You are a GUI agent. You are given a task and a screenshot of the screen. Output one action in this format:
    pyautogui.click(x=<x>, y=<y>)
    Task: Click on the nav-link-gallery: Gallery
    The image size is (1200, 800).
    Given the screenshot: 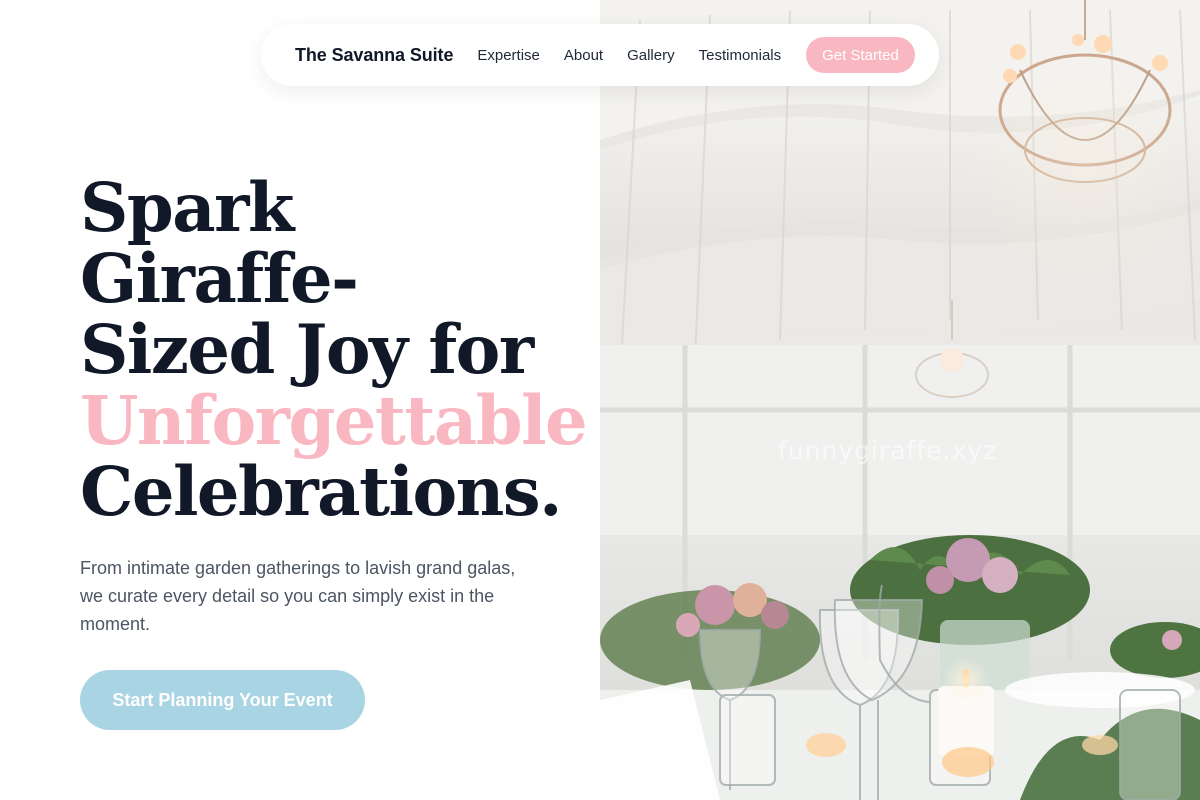 What is the action you would take?
    pyautogui.click(x=651, y=55)
    